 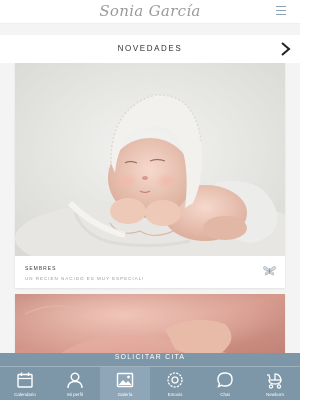 I want to click on gallery-icon, so click(x=125, y=380).